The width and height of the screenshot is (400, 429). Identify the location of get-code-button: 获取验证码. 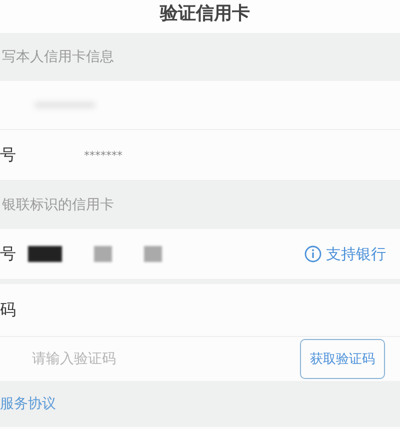
(342, 359).